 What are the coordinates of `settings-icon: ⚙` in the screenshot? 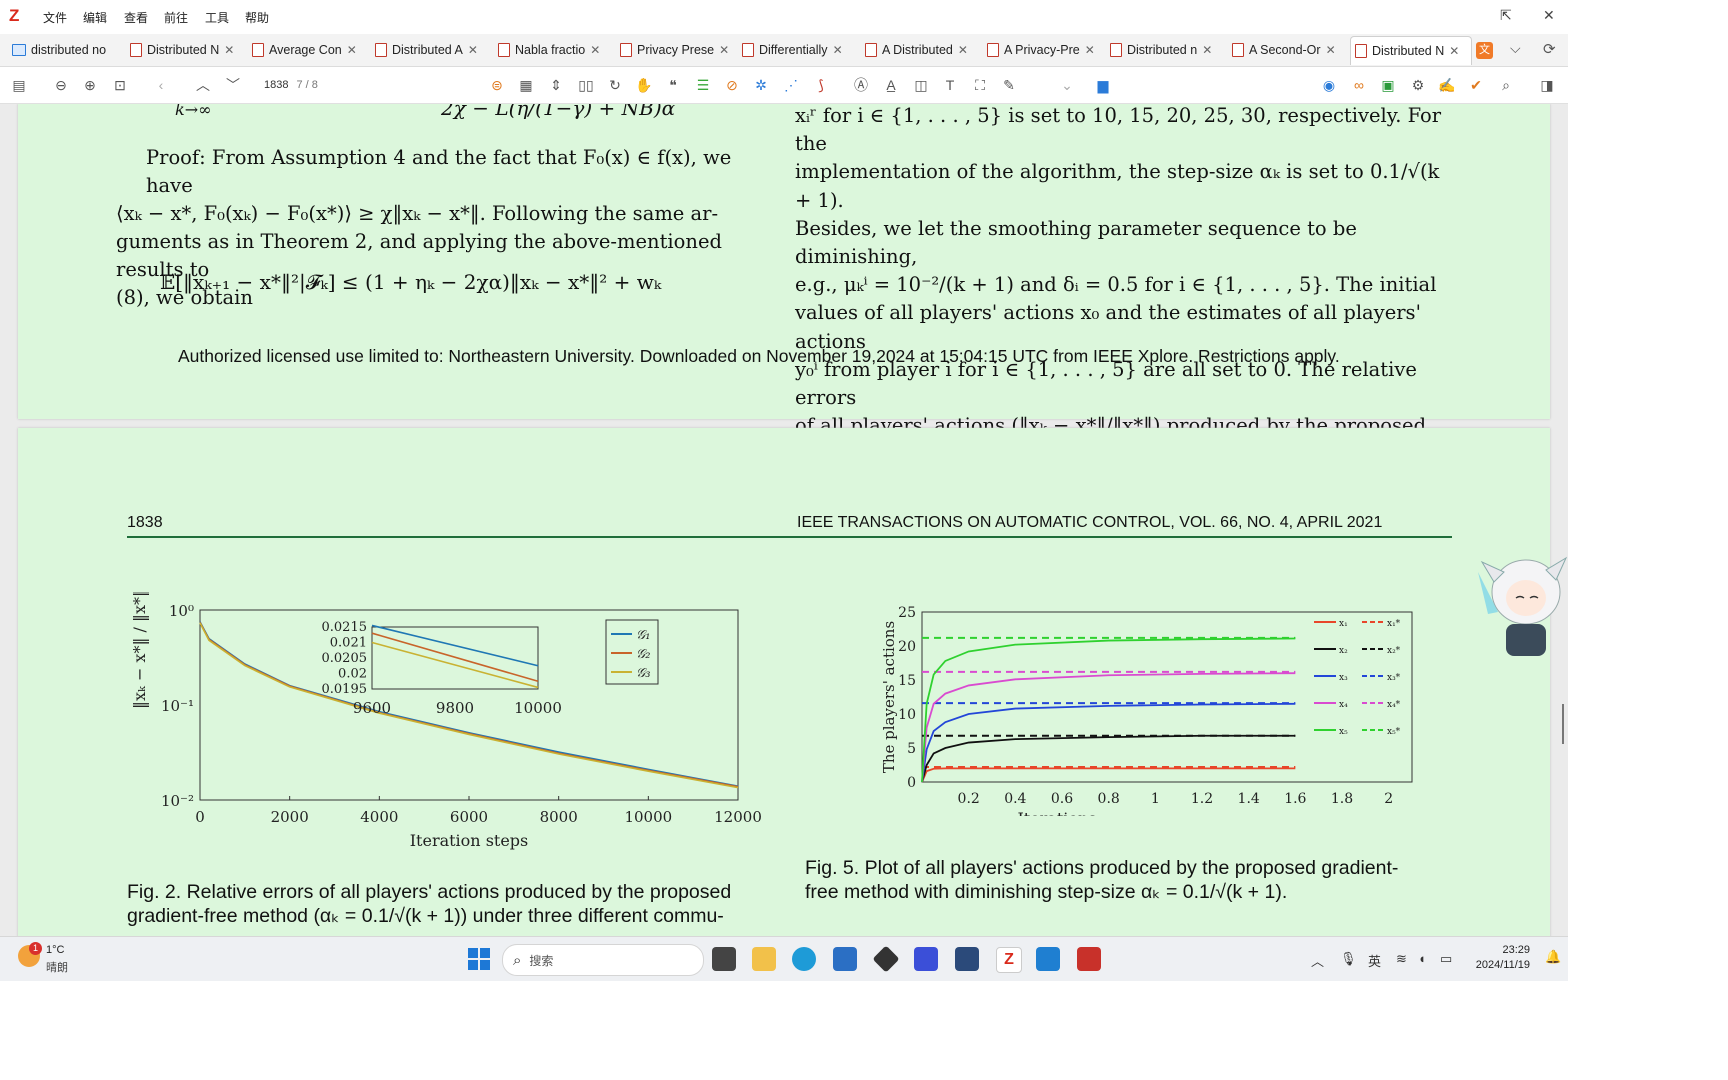 It's located at (1418, 85).